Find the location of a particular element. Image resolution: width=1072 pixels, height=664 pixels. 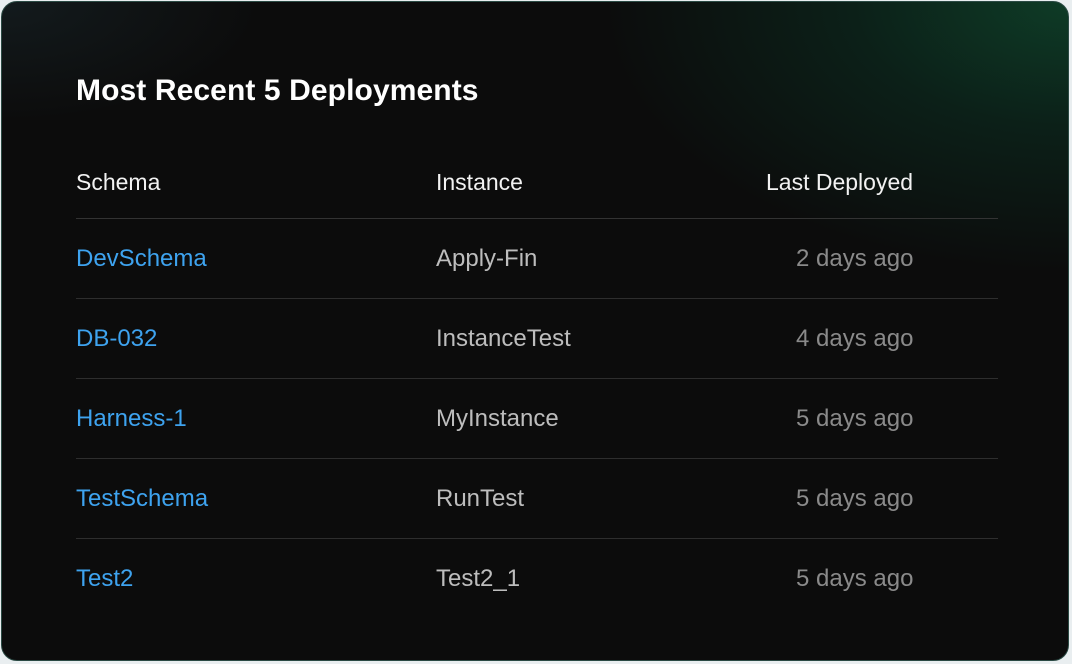

column-header-instance: Instance is located at coordinates (479, 182).